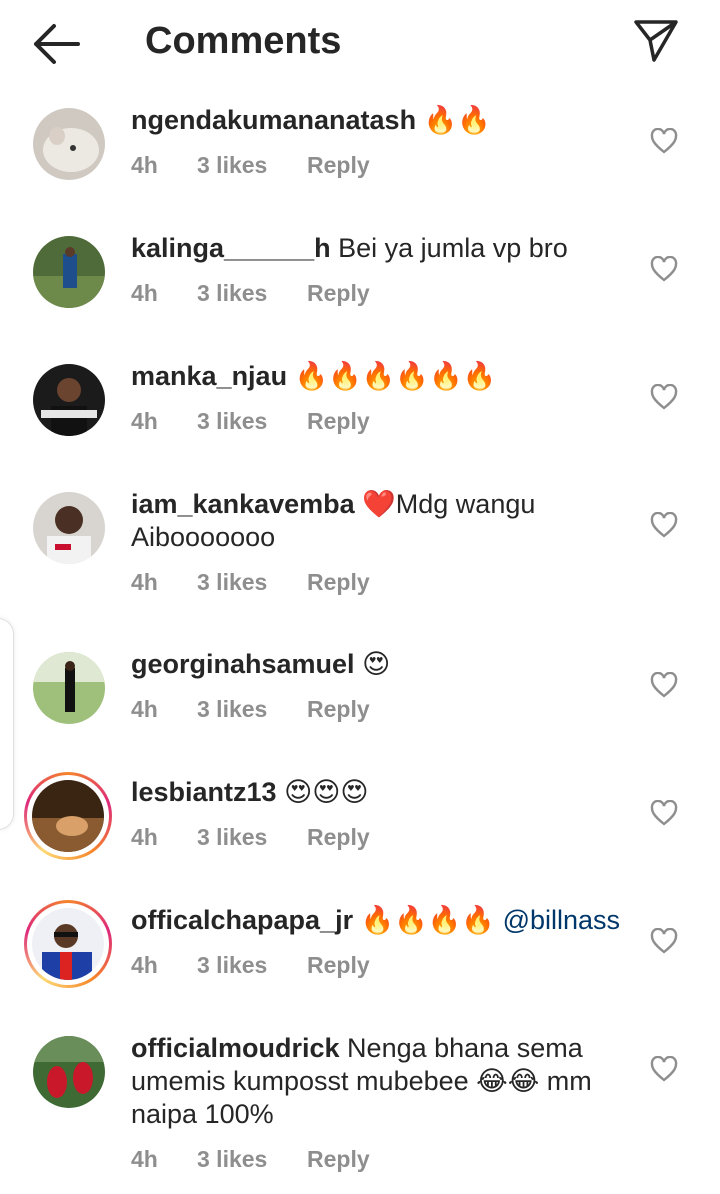  I want to click on comment-text: officalchapapa_jr 🔥🔥🔥🔥 @billnass, so click(381, 920).